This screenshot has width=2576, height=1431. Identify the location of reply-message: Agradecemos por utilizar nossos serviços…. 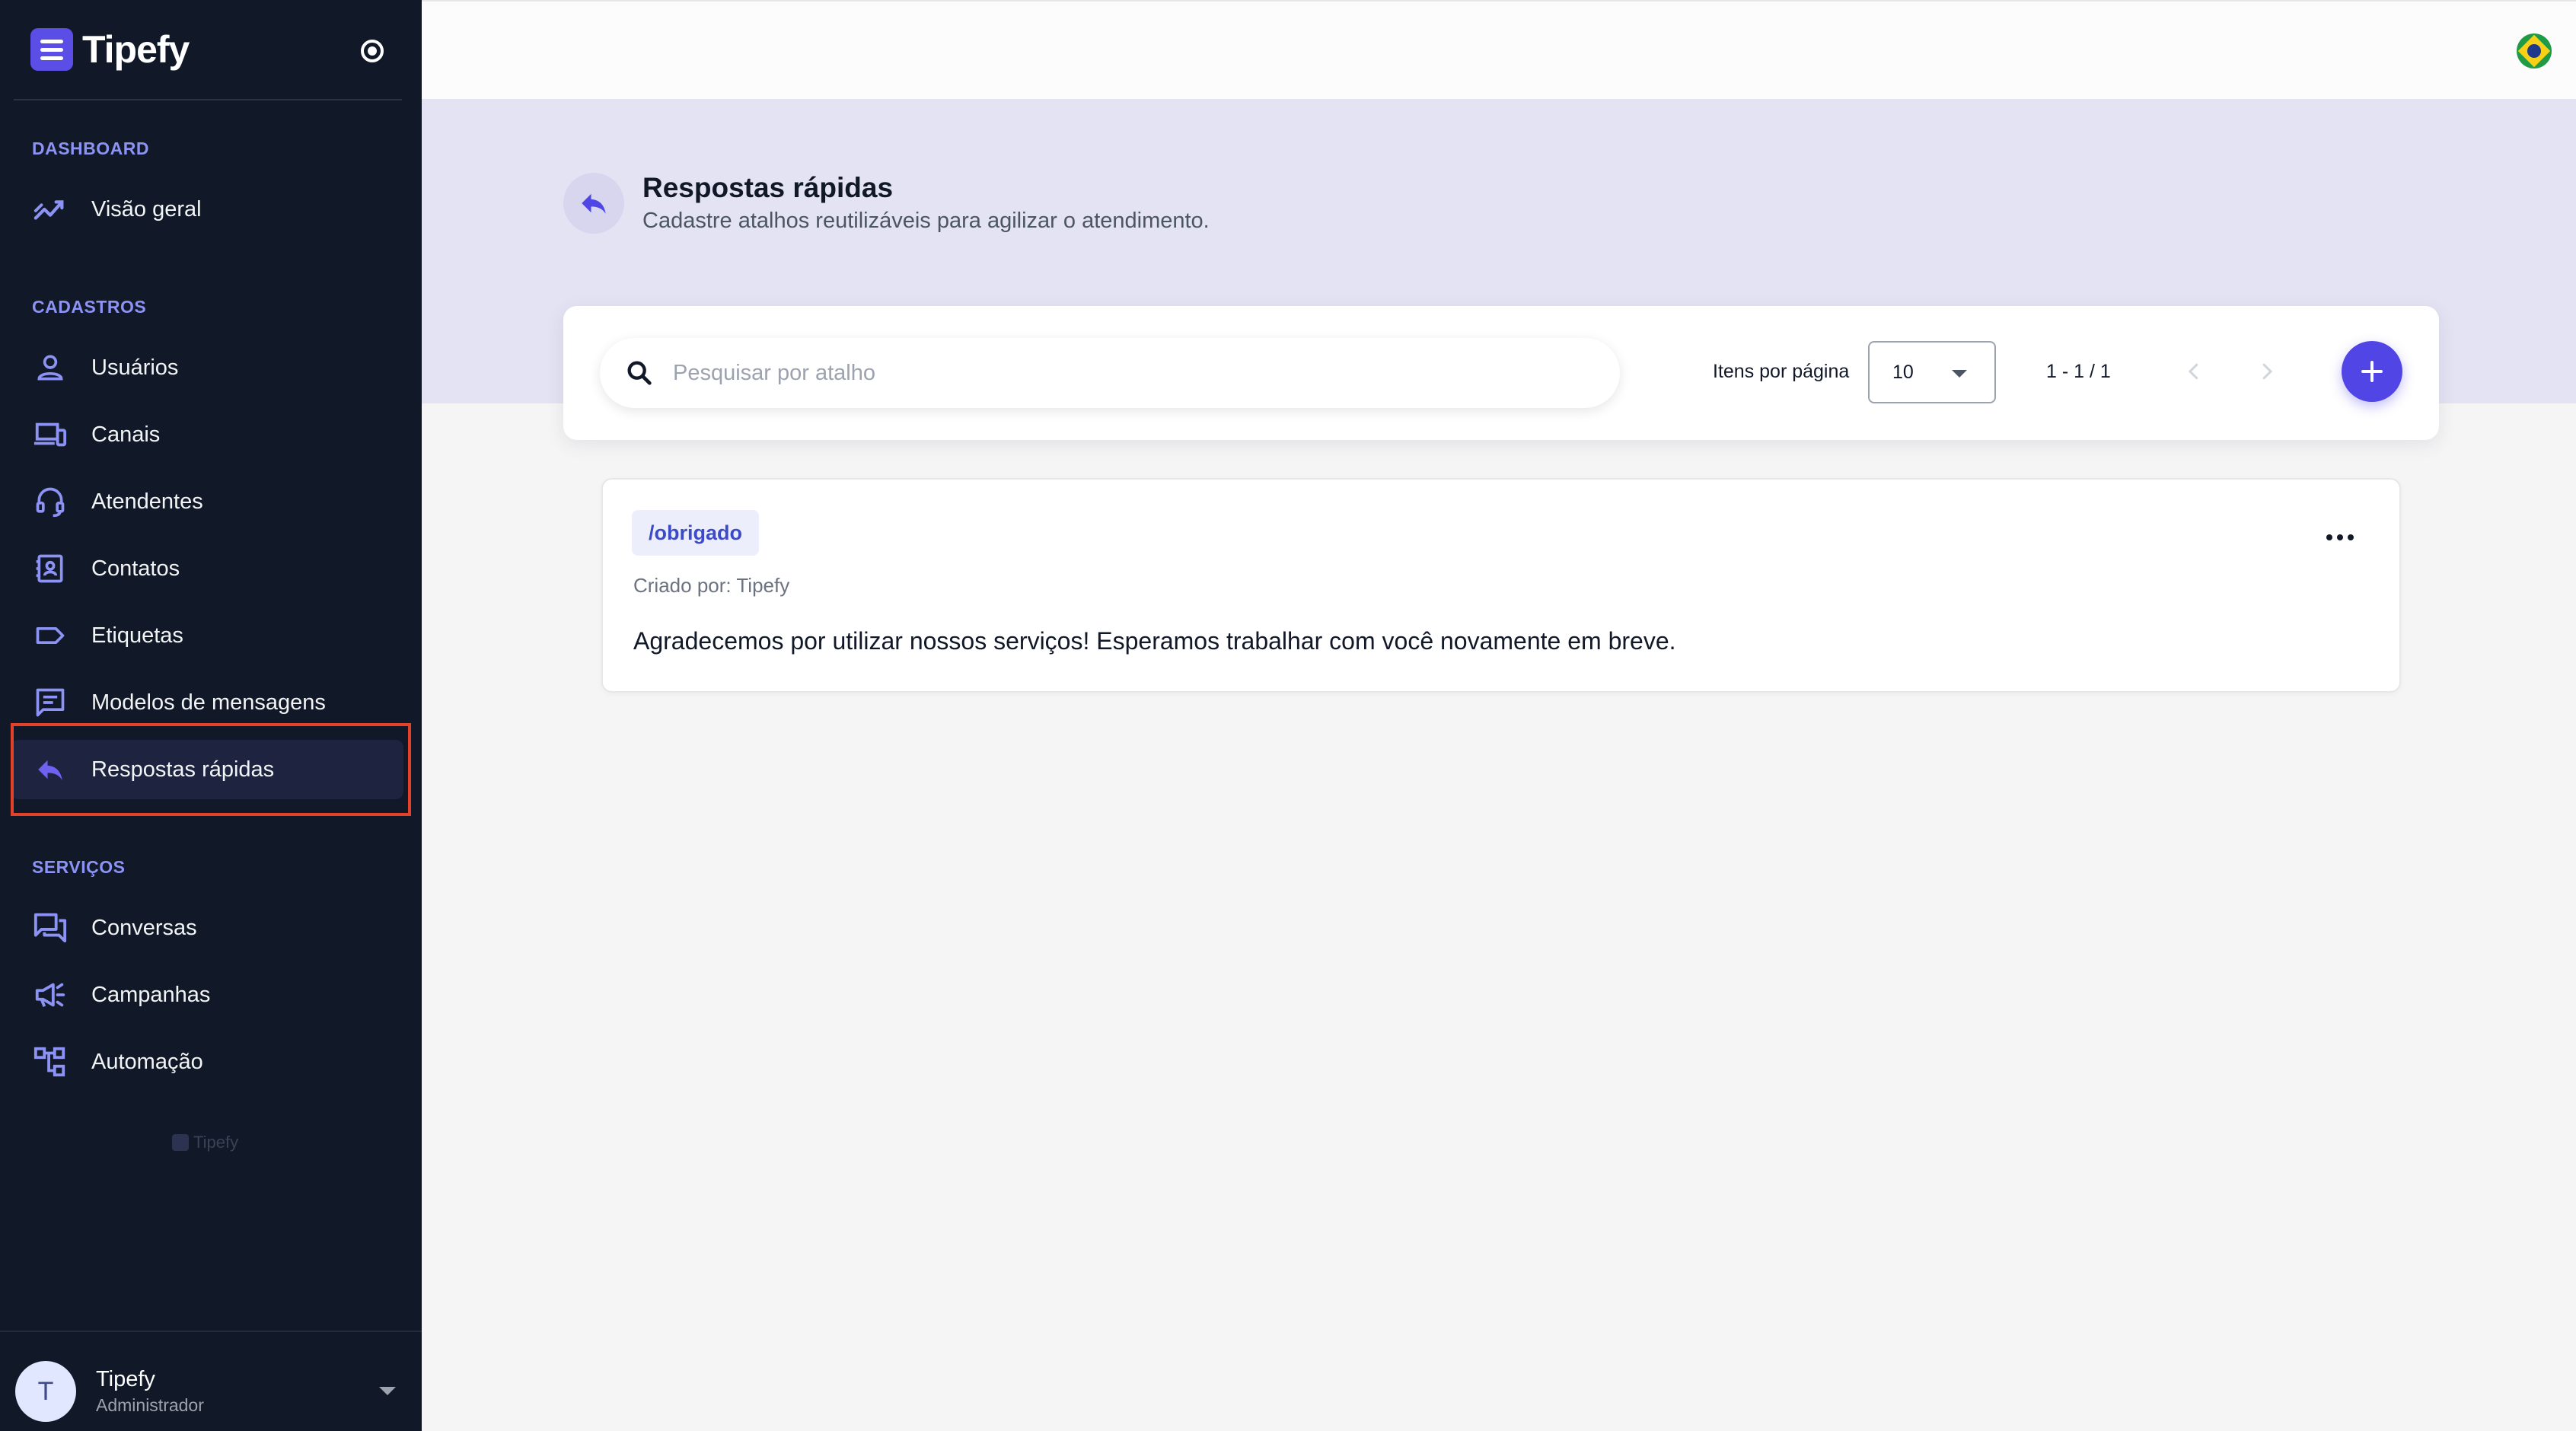
(1154, 641).